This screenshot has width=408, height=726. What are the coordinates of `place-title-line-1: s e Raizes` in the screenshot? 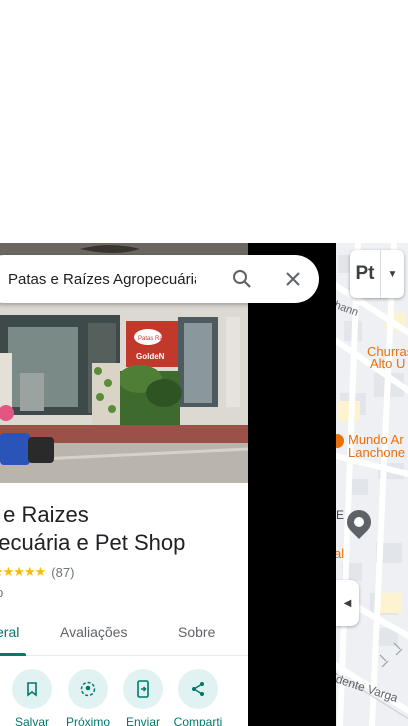 It's located at (44, 514).